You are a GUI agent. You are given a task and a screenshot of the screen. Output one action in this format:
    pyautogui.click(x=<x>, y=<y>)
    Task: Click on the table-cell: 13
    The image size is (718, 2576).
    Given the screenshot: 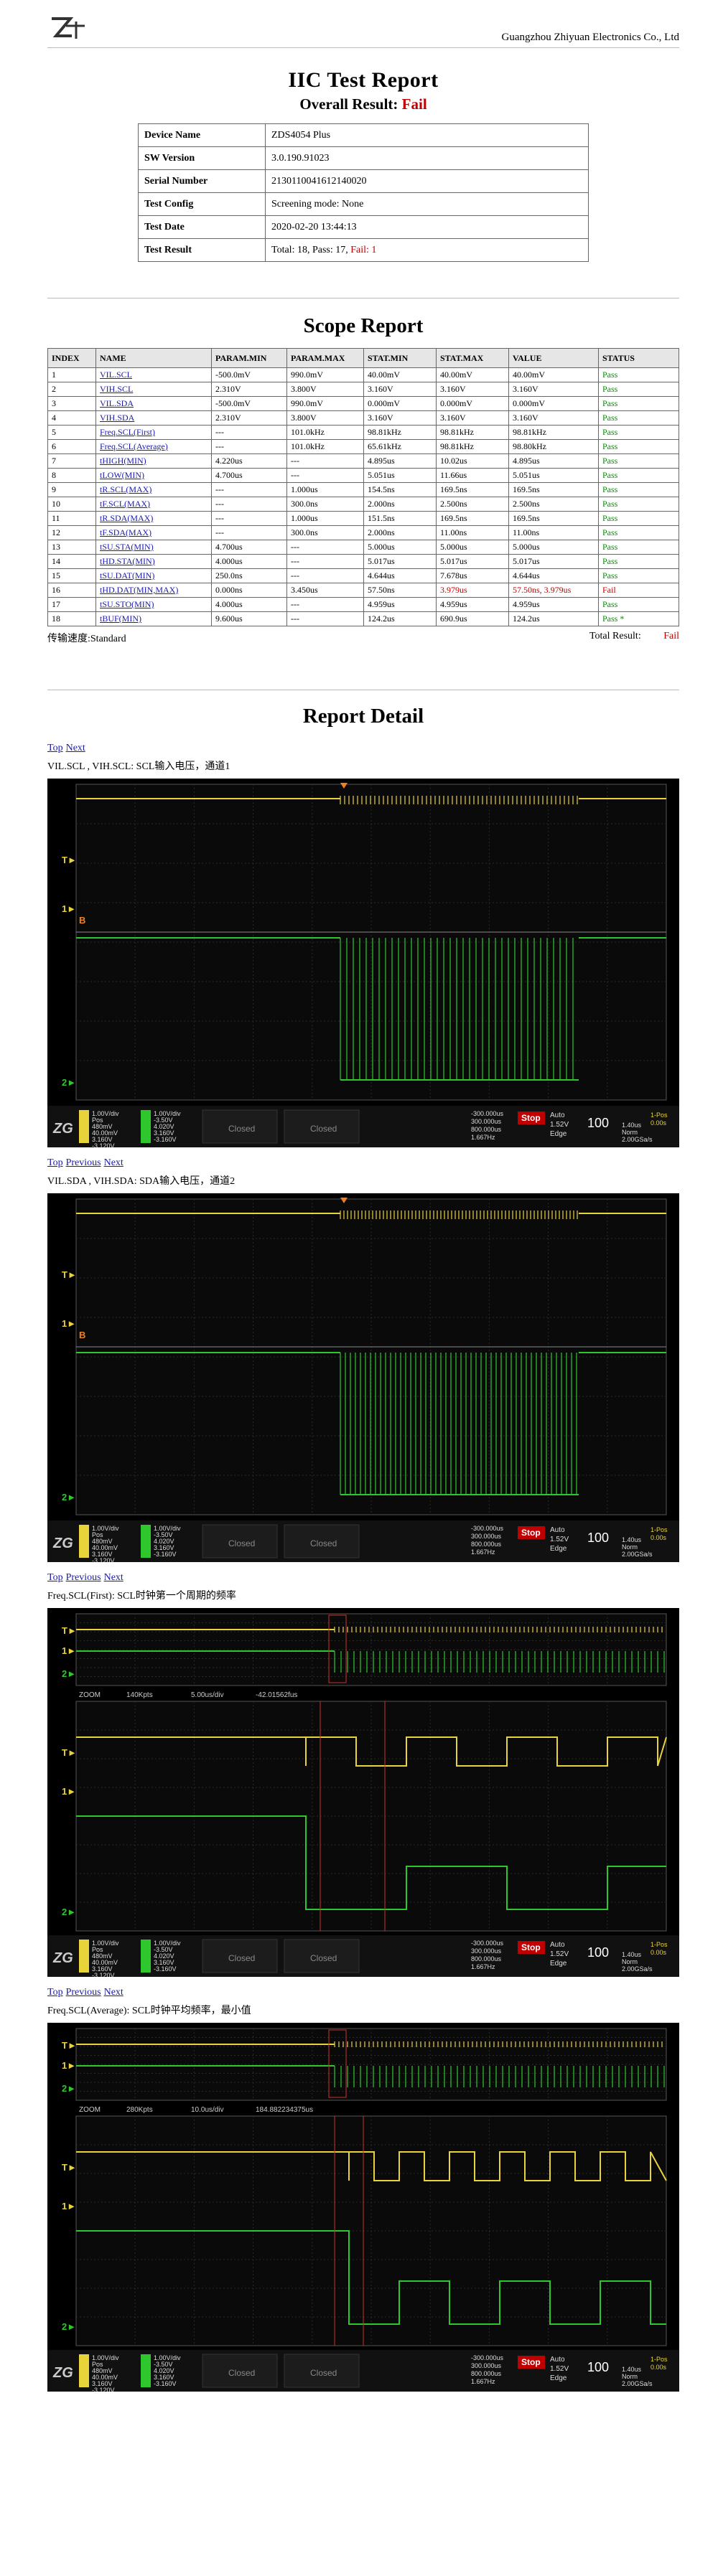 What is the action you would take?
    pyautogui.click(x=71, y=547)
    